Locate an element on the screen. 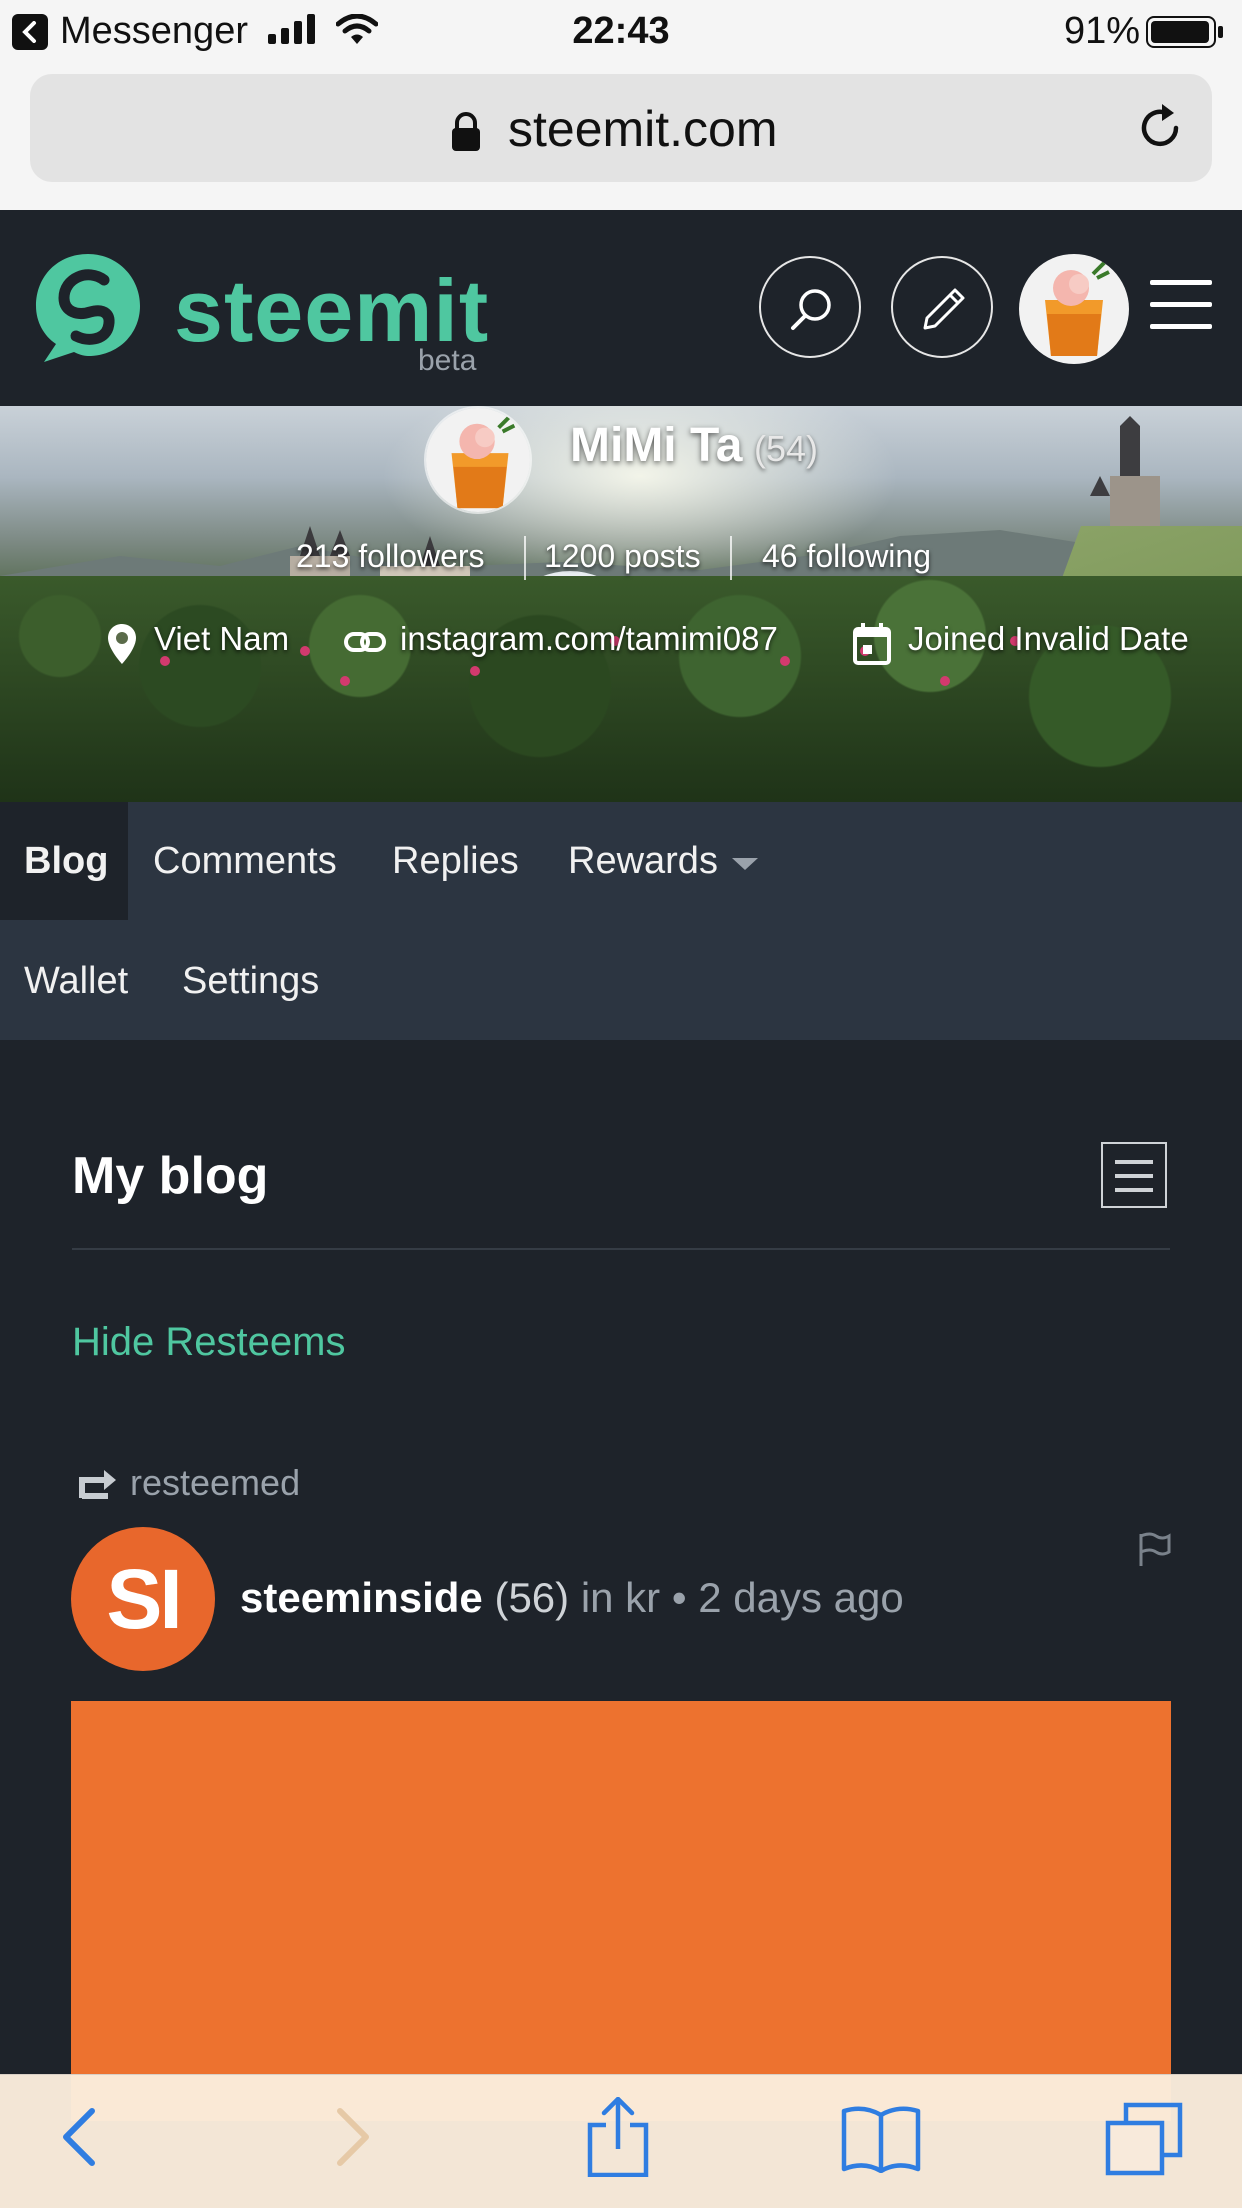  resteem-icon is located at coordinates (97, 1484).